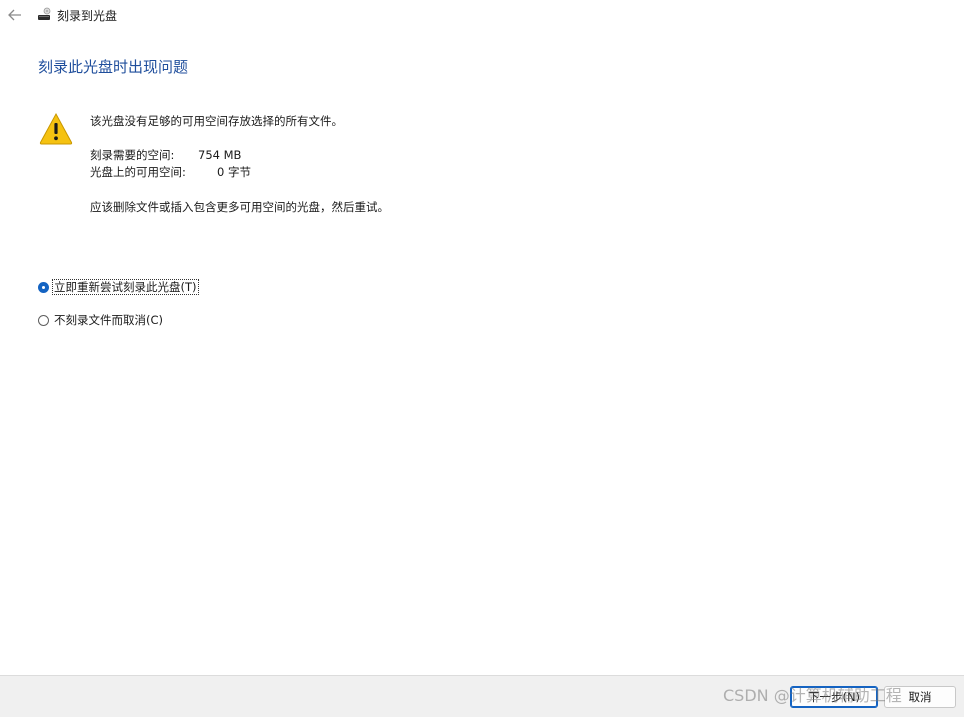 The width and height of the screenshot is (964, 717). I want to click on cancel-radio-label: 不刻录文件而取消(C), so click(108, 320).